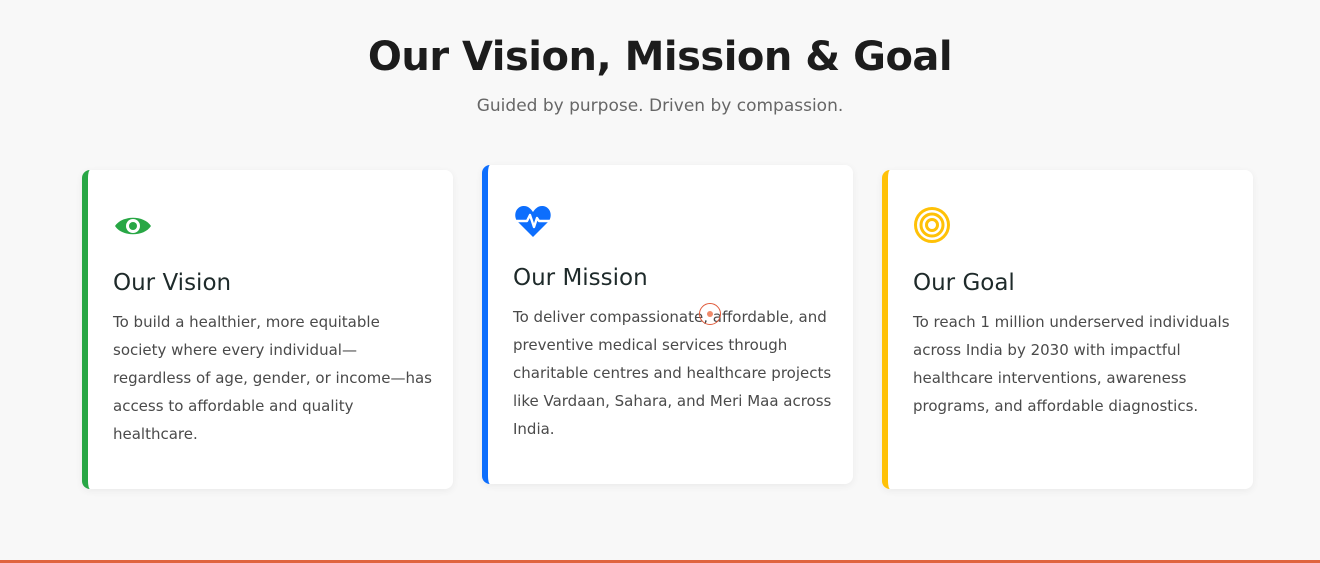  I want to click on section-title: Our Vision, Mission & Goal, so click(660, 57).